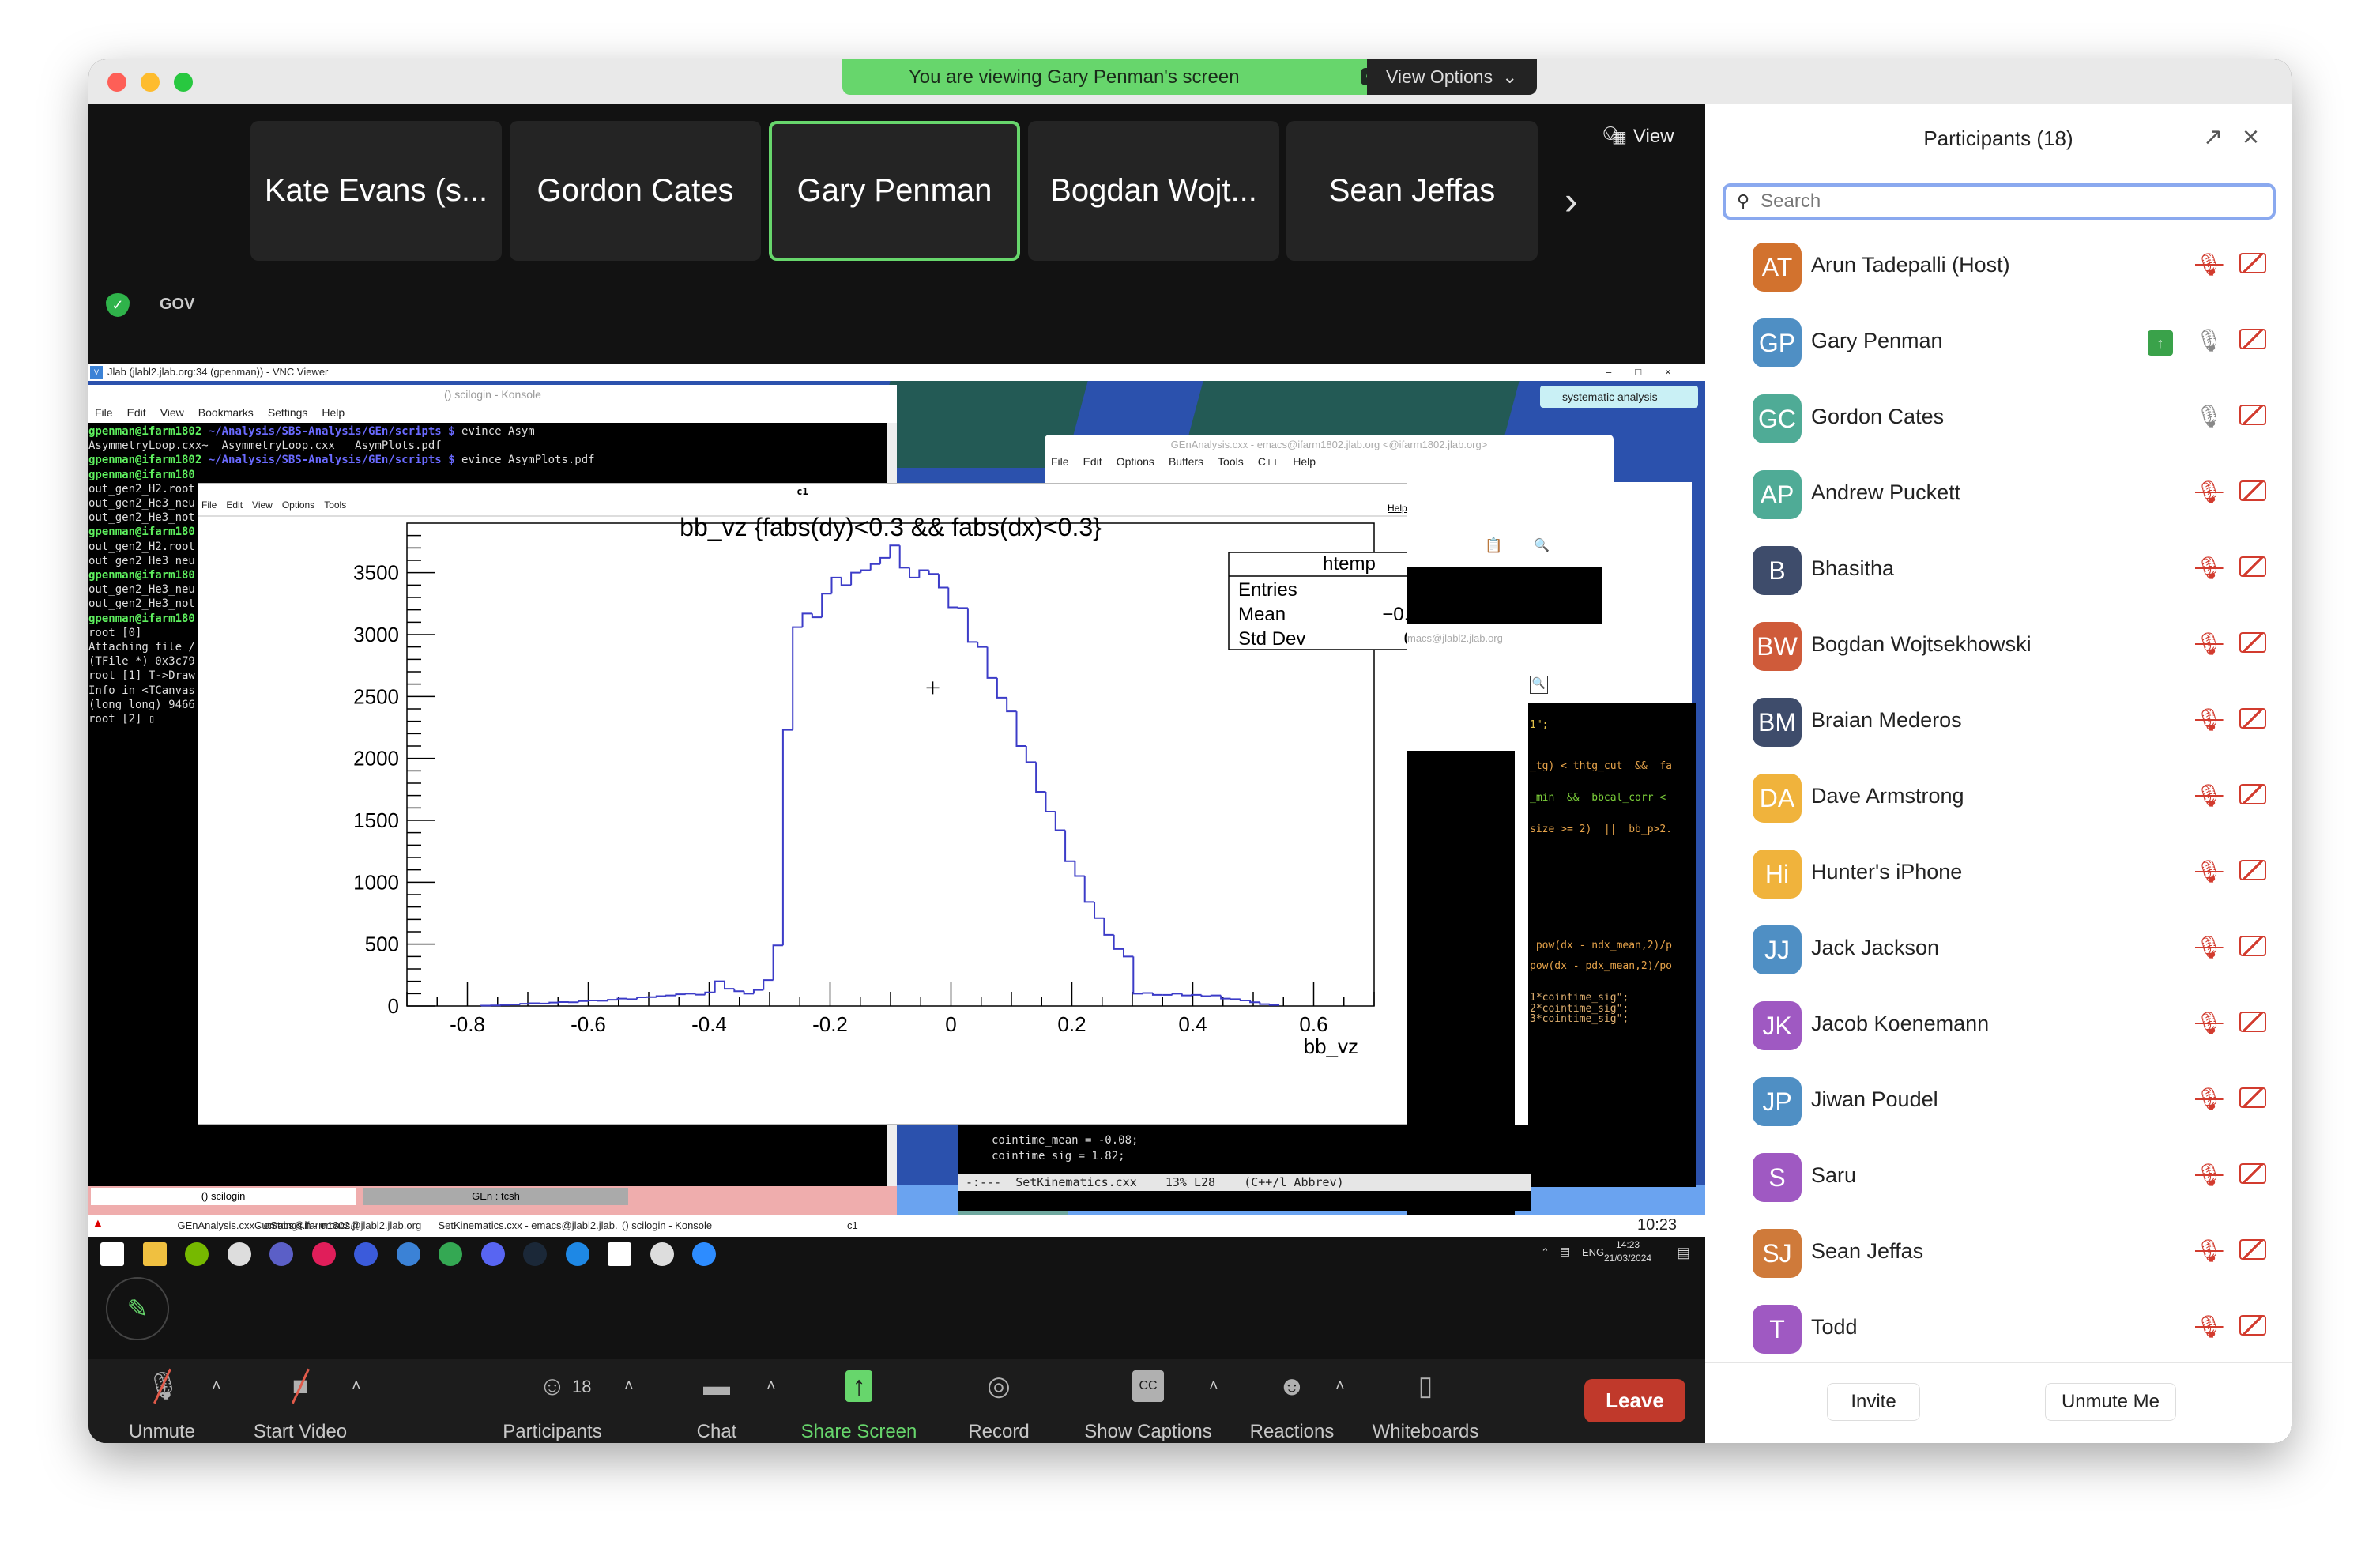 This screenshot has width=2380, height=1560. I want to click on show-captions-button: CC Show Captions, so click(1148, 1401).